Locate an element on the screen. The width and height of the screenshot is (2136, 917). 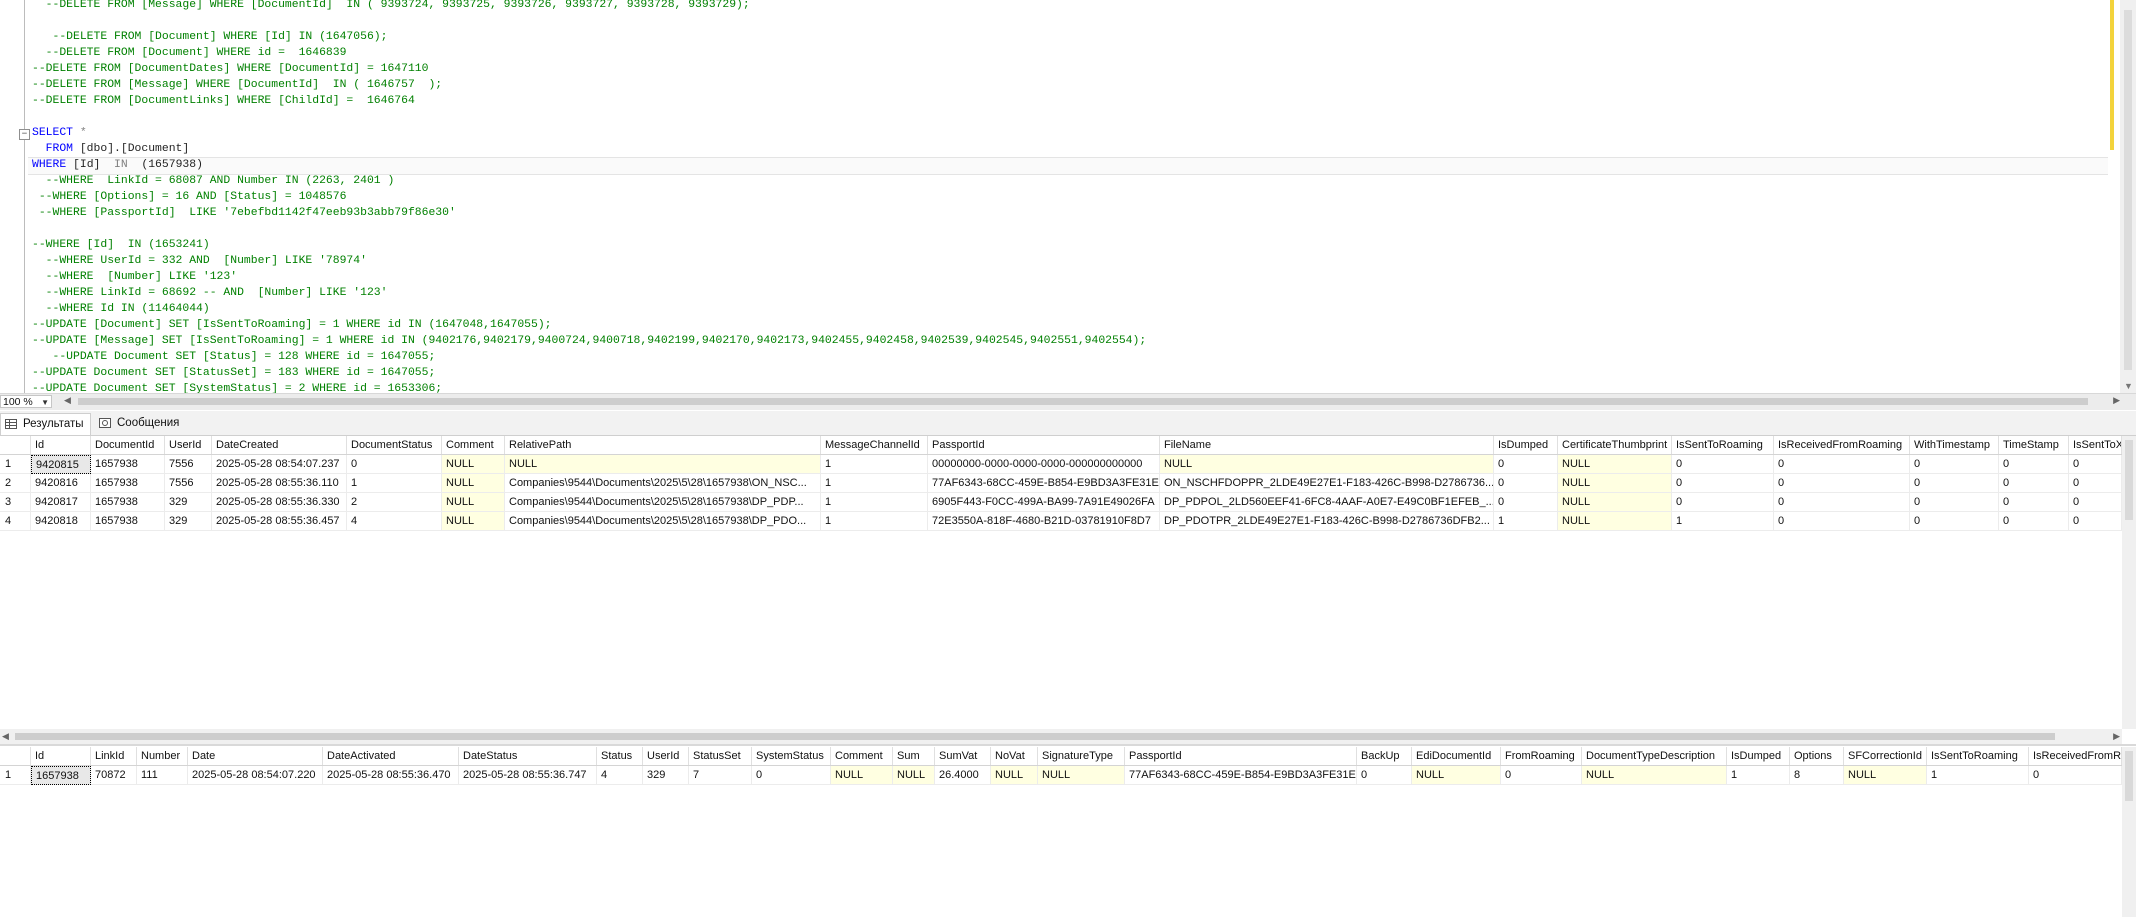
table-cell: 26.4000 is located at coordinates (963, 775).